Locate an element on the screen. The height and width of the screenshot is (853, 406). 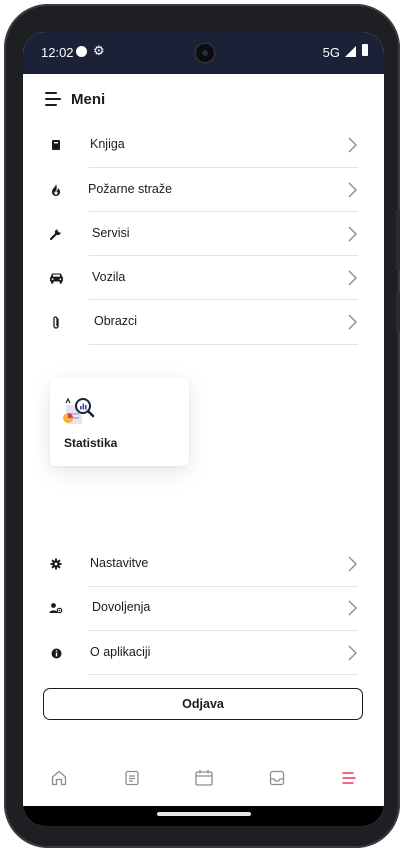
menu-item-label: O aplikaciji is located at coordinates (120, 652).